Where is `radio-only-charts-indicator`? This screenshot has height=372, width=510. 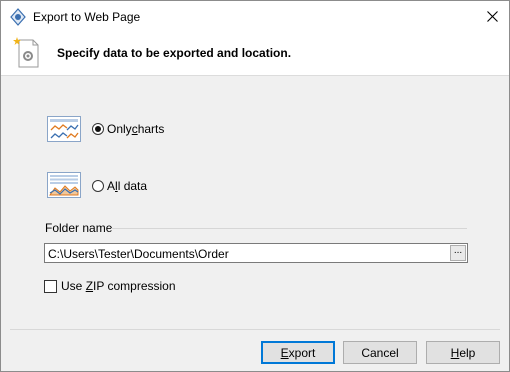 radio-only-charts-indicator is located at coordinates (98, 129).